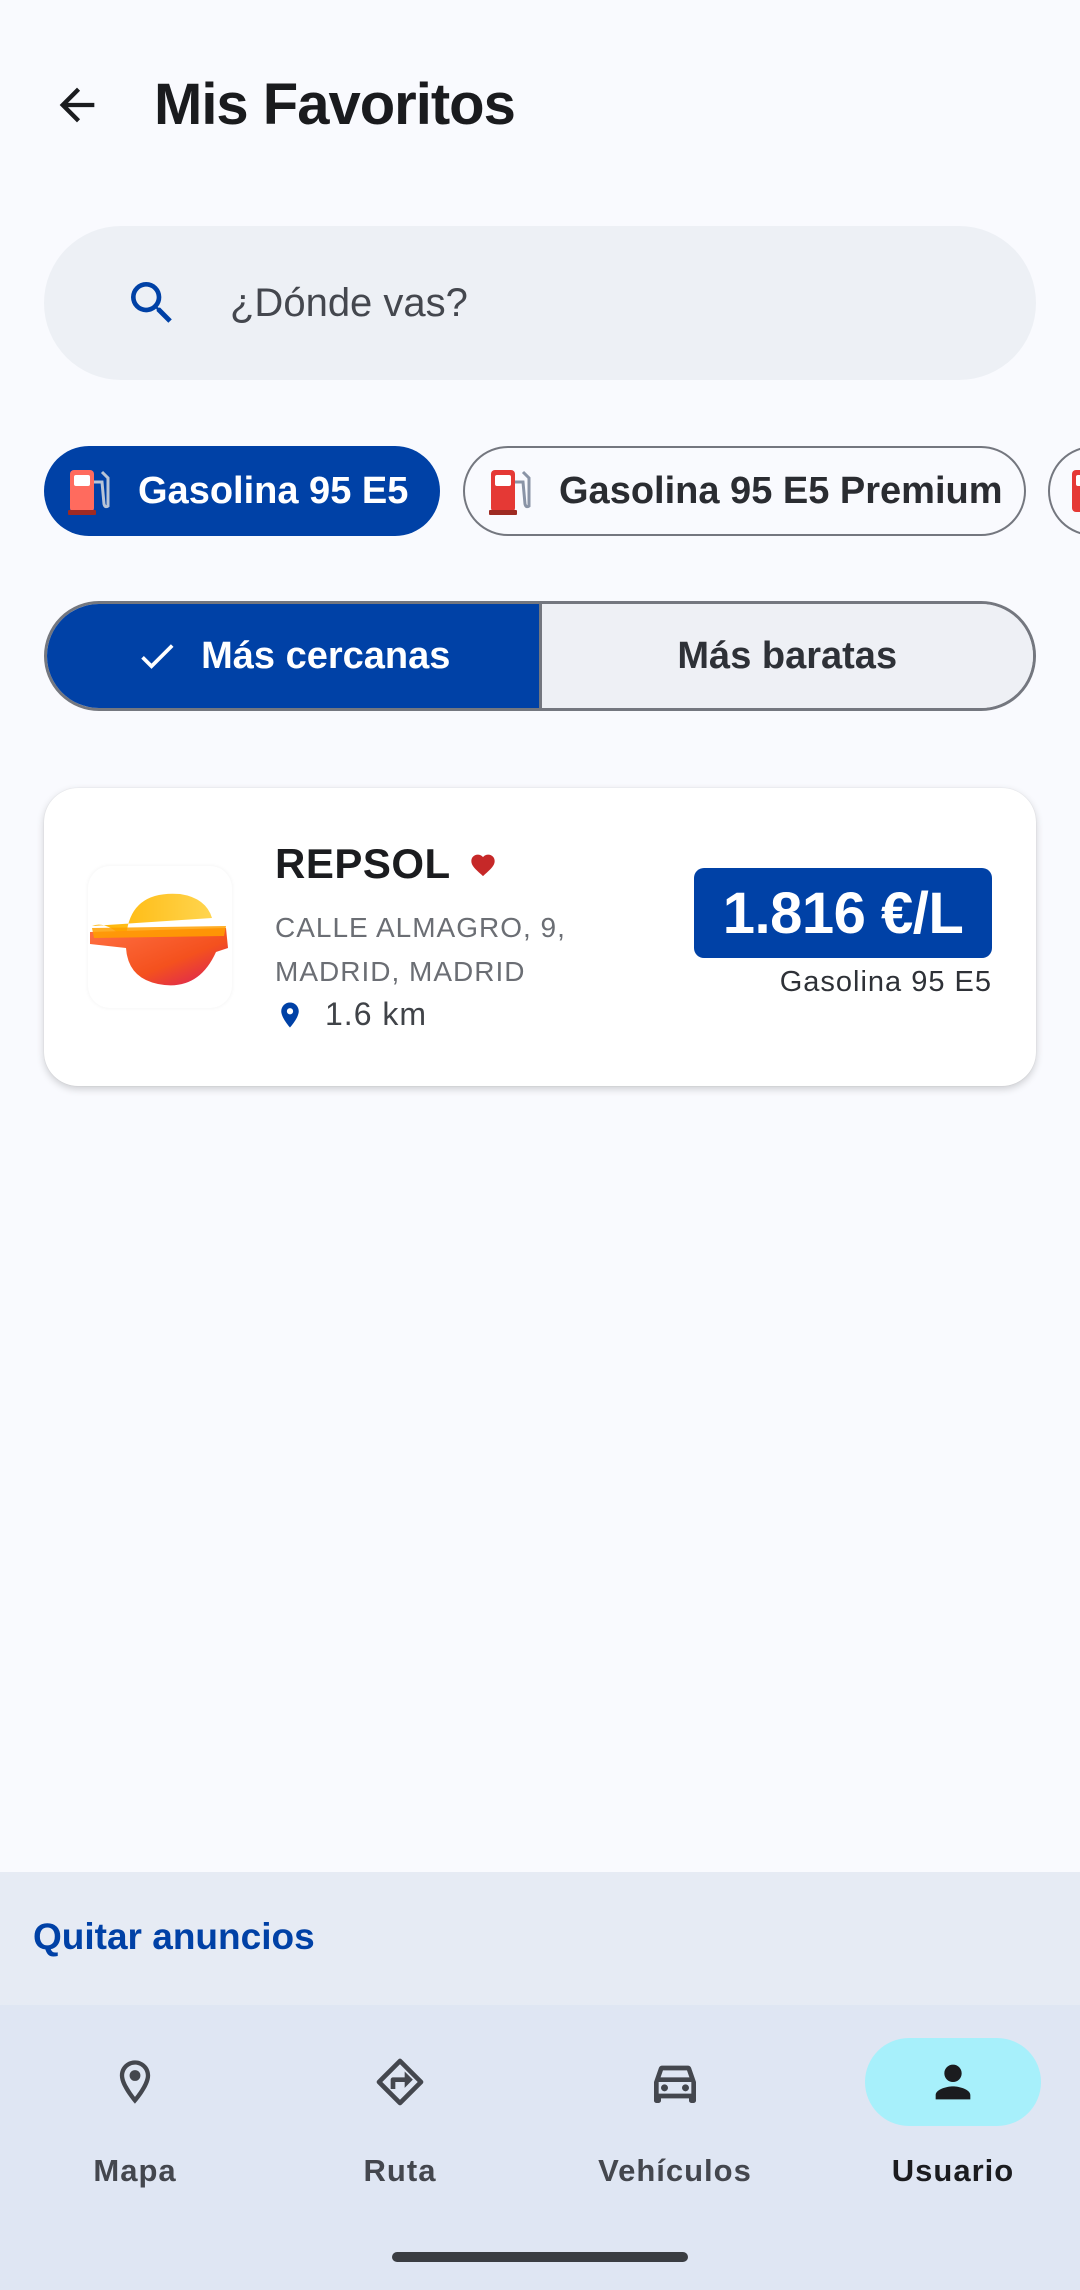 Image resolution: width=1080 pixels, height=2290 pixels. What do you see at coordinates (953, 2170) in the screenshot?
I see `nav-label: Usuario` at bounding box center [953, 2170].